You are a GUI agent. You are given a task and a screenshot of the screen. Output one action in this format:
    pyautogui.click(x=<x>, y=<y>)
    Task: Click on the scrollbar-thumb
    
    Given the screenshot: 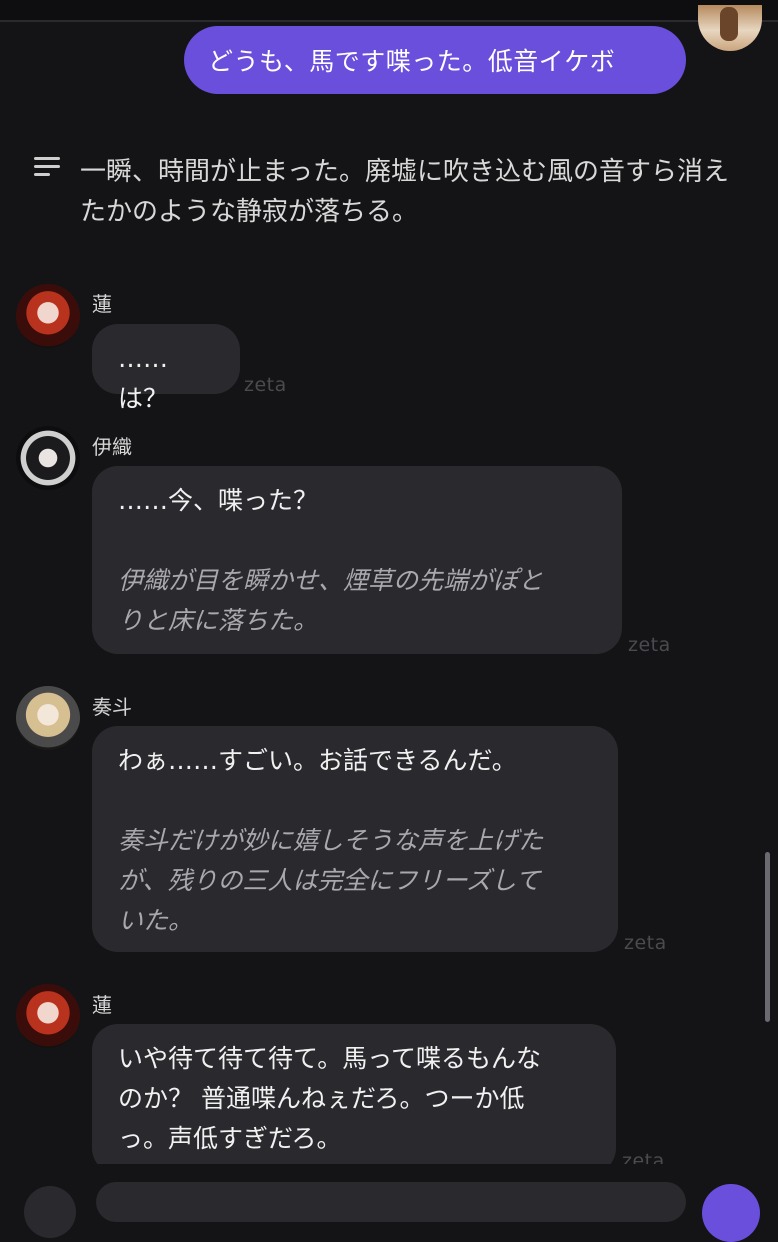 What is the action you would take?
    pyautogui.click(x=767, y=937)
    